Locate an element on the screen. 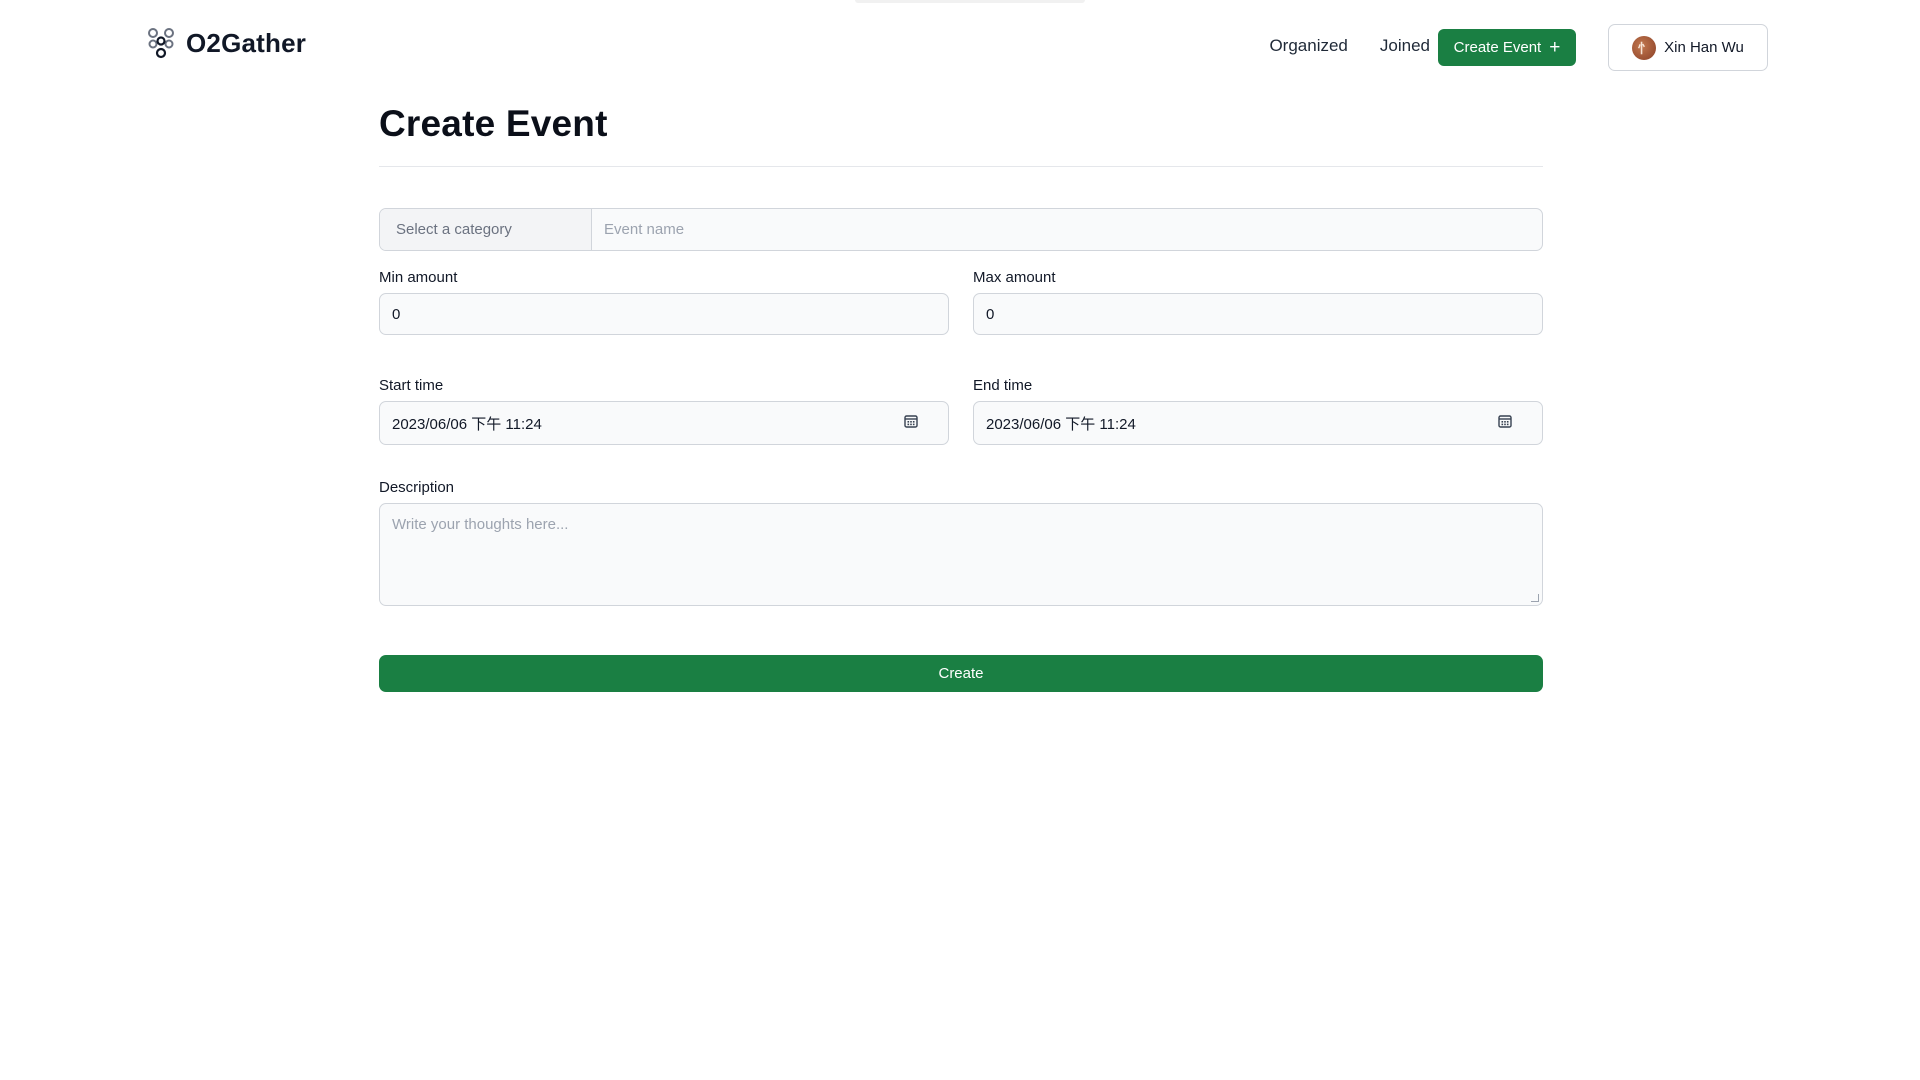 The image size is (1920, 1080). create-event-nav-button: Create Event + is located at coordinates (1507, 47).